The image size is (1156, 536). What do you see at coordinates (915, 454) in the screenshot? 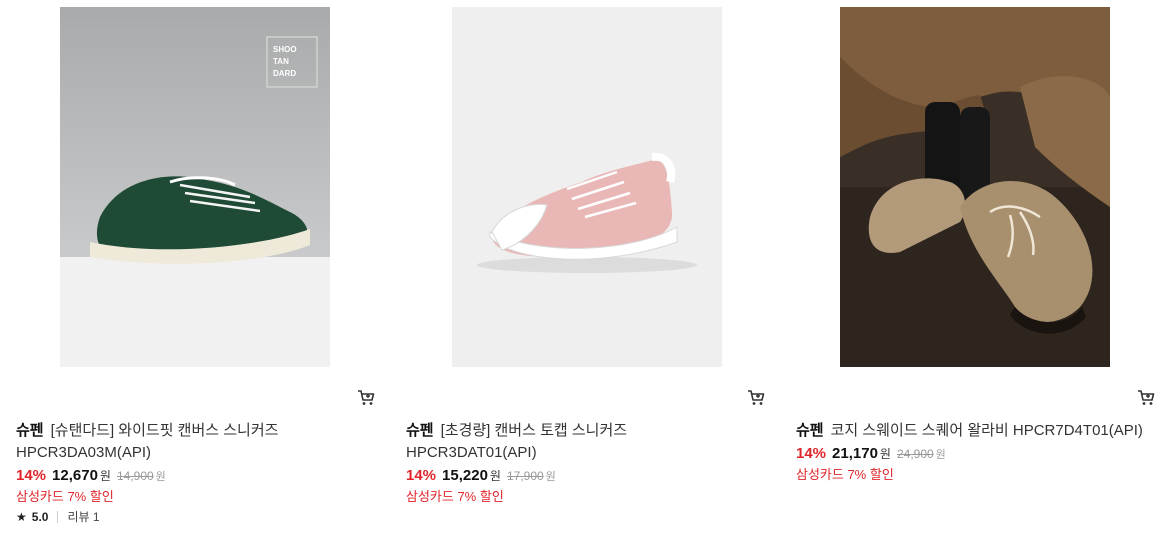
I see `original-price: 24,900` at bounding box center [915, 454].